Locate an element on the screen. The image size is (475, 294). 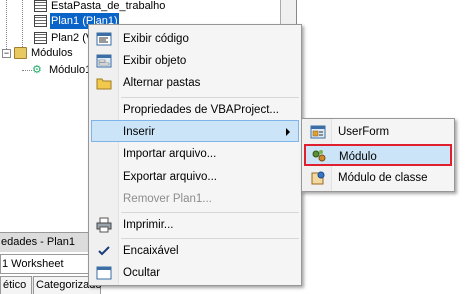
workbook-icon is located at coordinates (40, 6).